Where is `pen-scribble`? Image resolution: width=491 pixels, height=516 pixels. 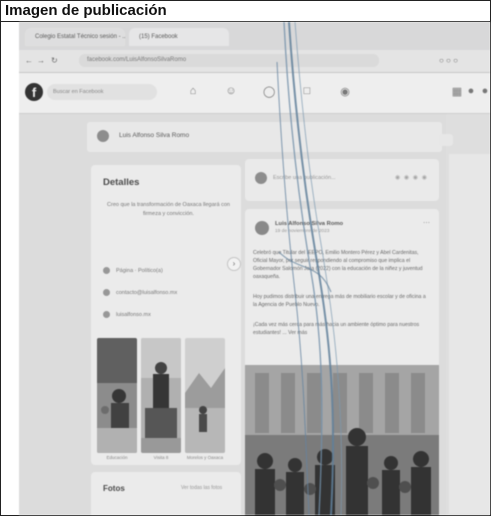
pen-scribble is located at coordinates (309, 268).